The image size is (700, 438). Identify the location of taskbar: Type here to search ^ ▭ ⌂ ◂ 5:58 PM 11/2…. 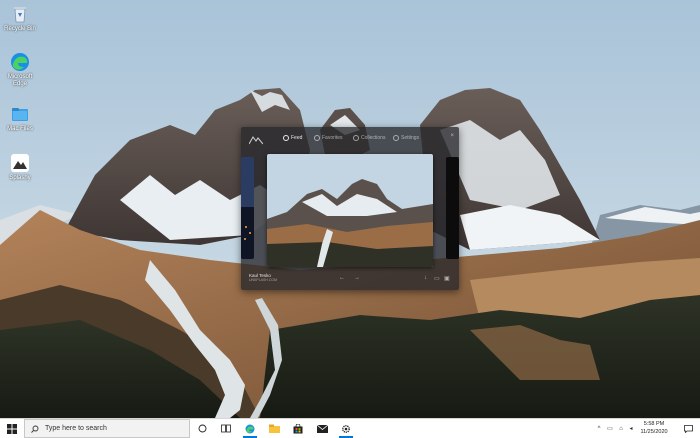
(350, 428).